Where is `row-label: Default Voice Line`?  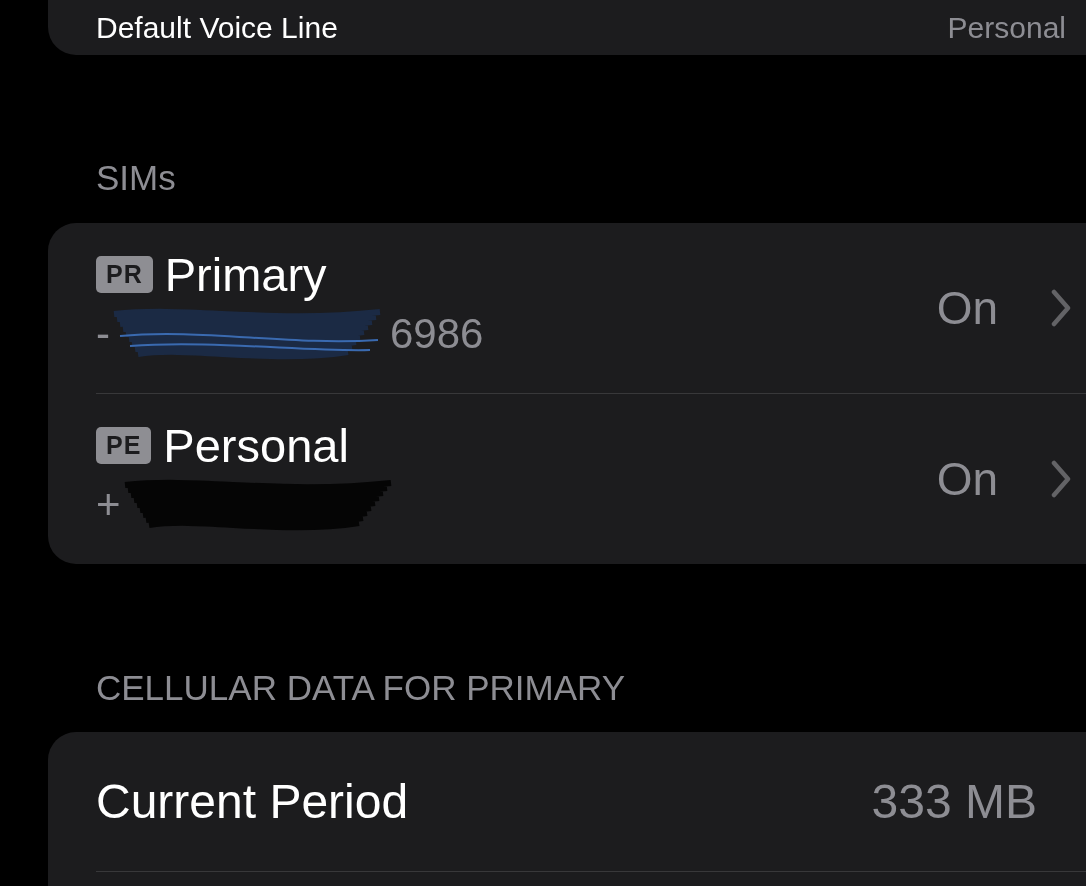 row-label: Default Voice Line is located at coordinates (217, 27).